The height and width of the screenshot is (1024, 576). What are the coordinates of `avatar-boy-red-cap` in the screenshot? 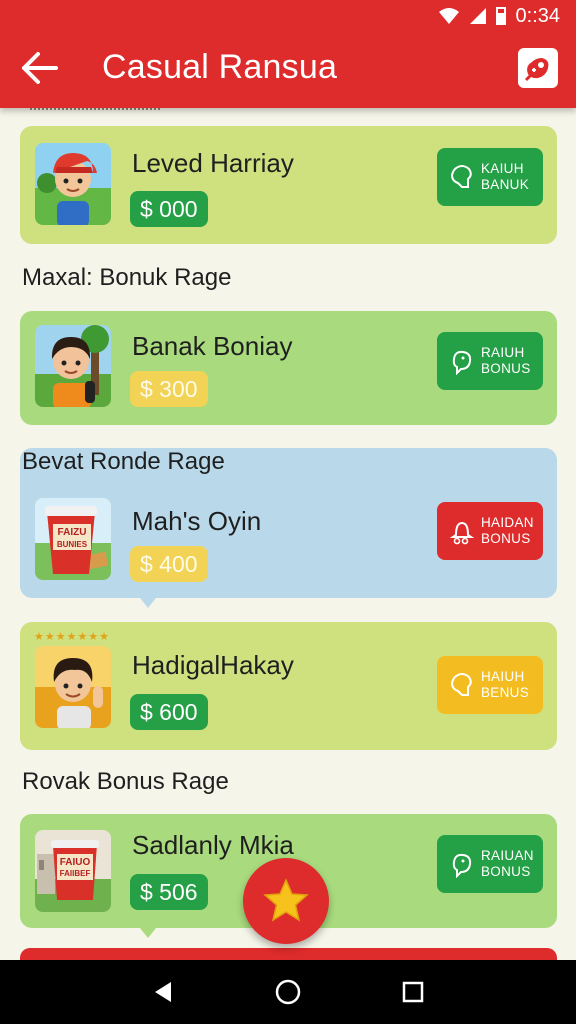 It's located at (73, 184).